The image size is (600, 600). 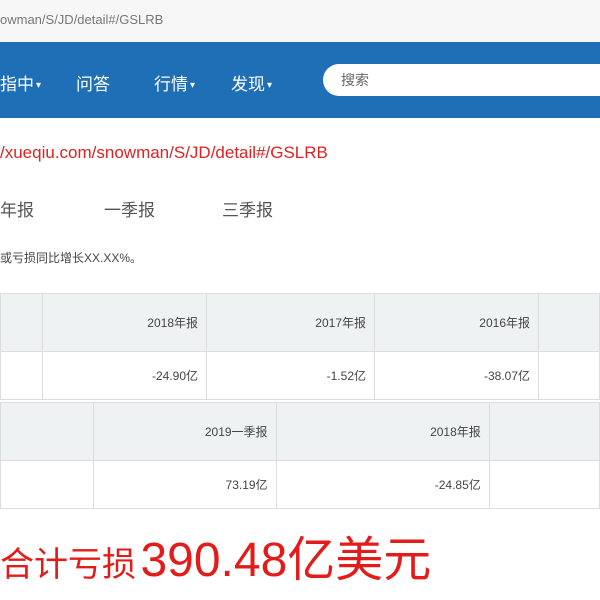 What do you see at coordinates (17, 84) in the screenshot?
I see `nav-item-label: 指中` at bounding box center [17, 84].